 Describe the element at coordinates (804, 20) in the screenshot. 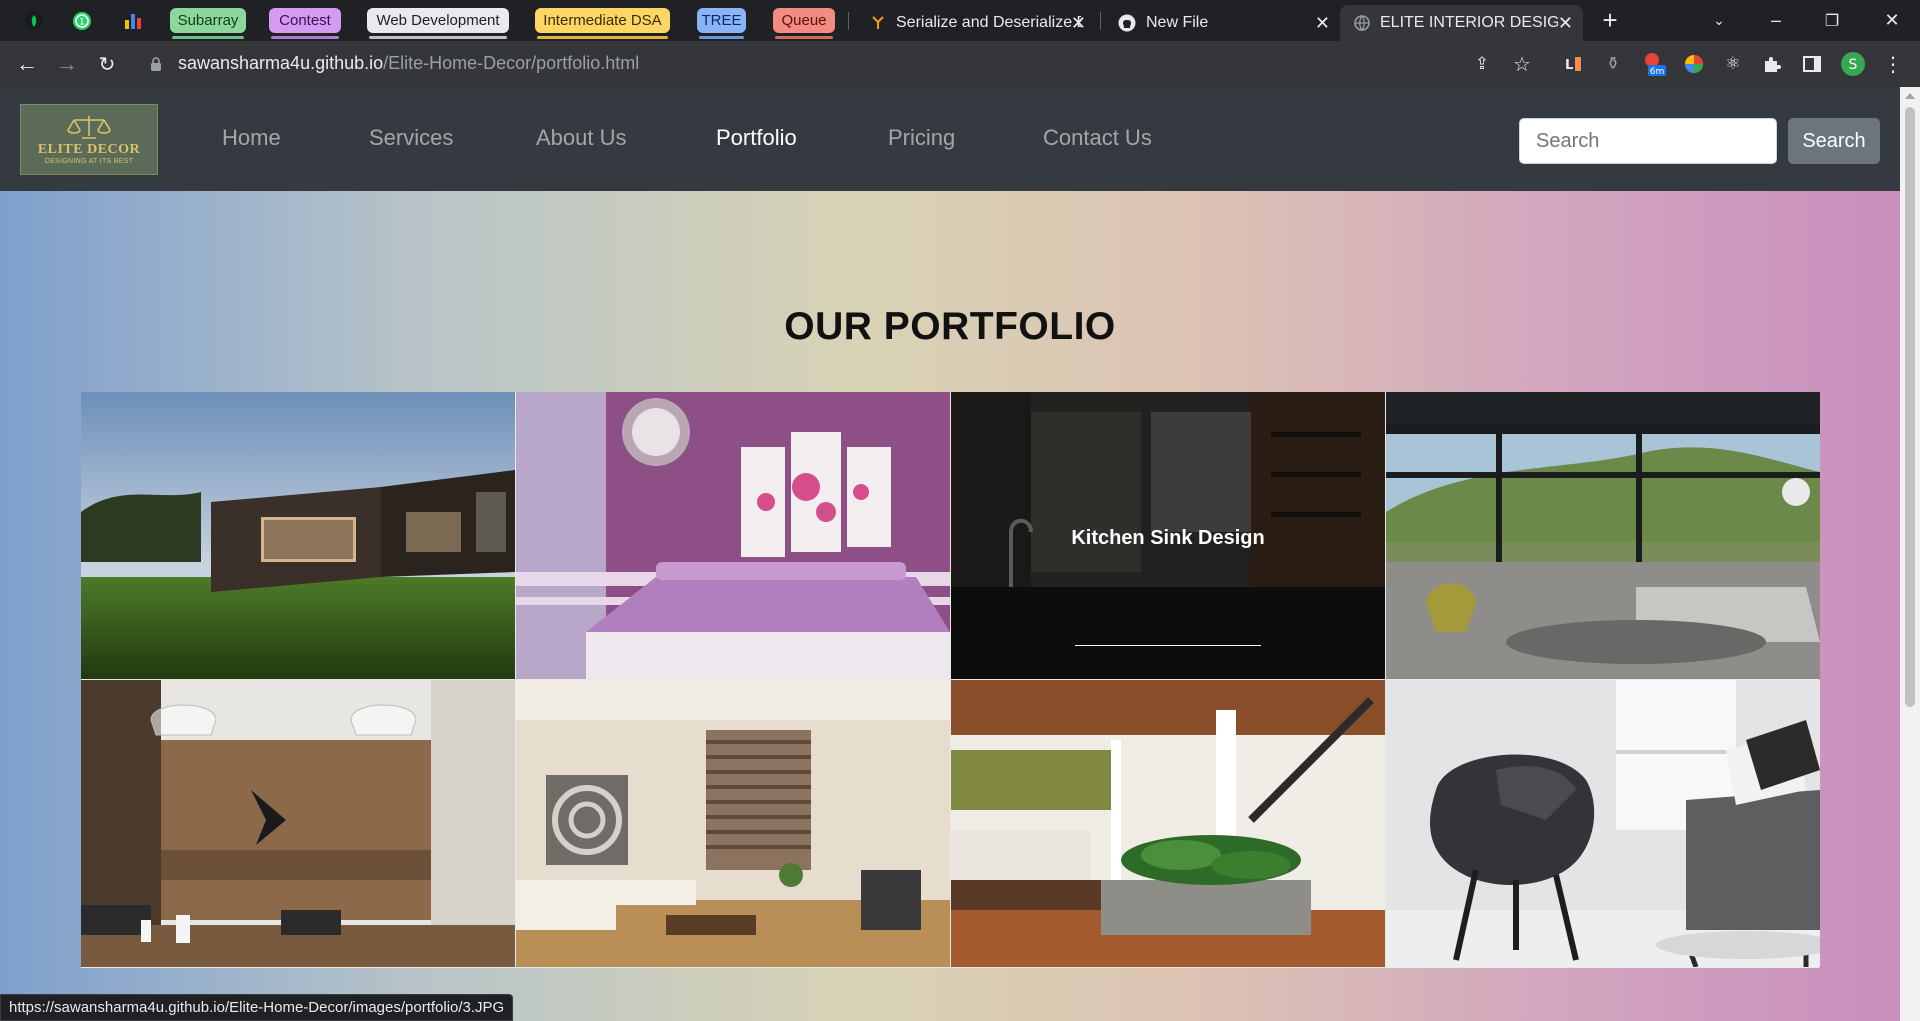

I see `bookmark-label: Queue` at that location.